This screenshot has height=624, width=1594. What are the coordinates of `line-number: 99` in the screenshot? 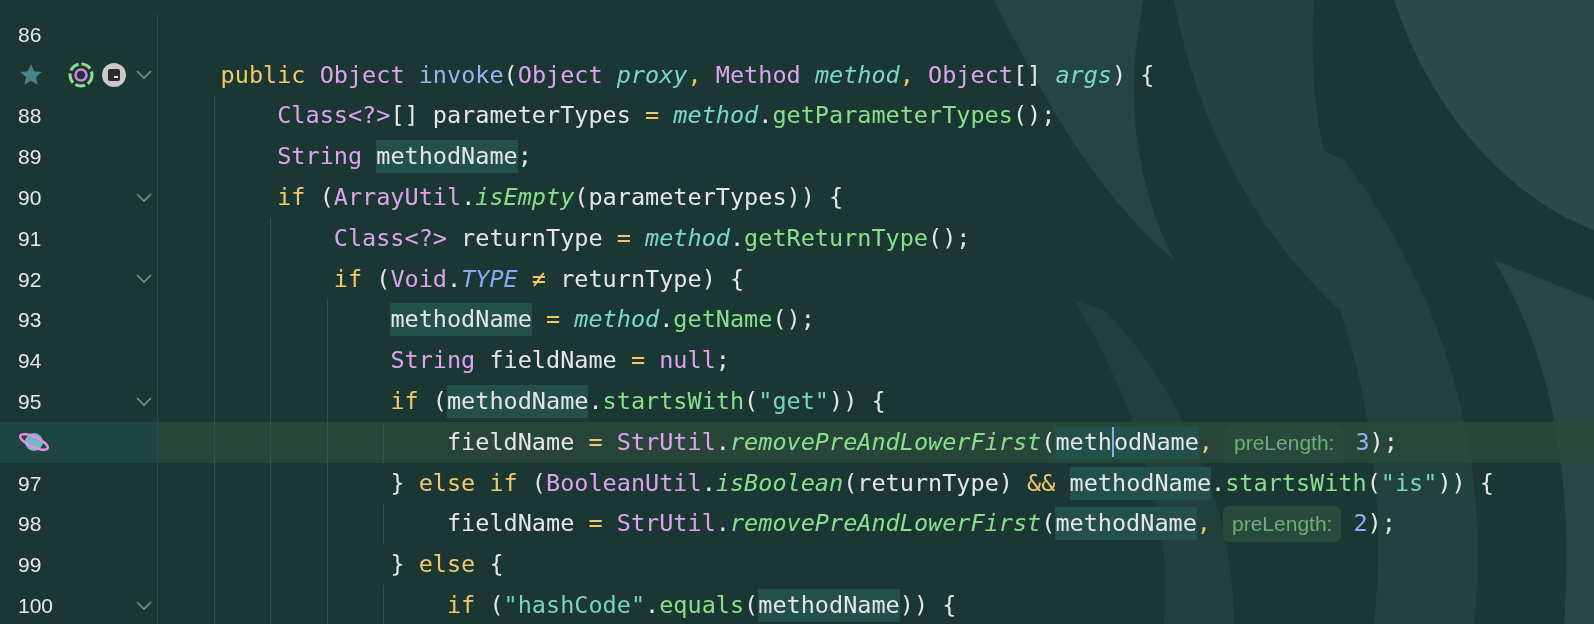 It's located at (30, 565).